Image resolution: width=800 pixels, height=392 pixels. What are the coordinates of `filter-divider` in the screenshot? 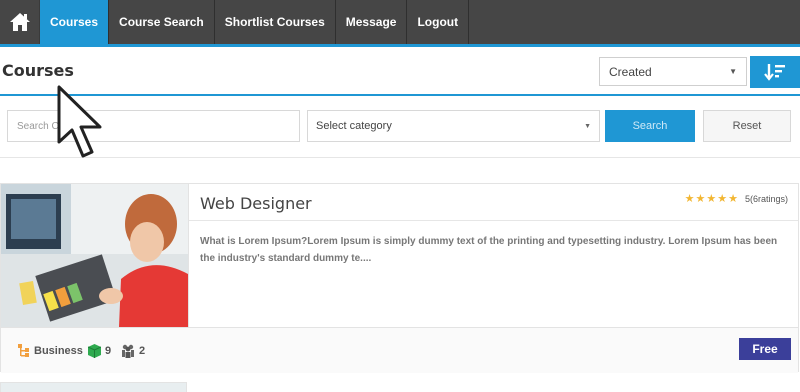 It's located at (400, 157).